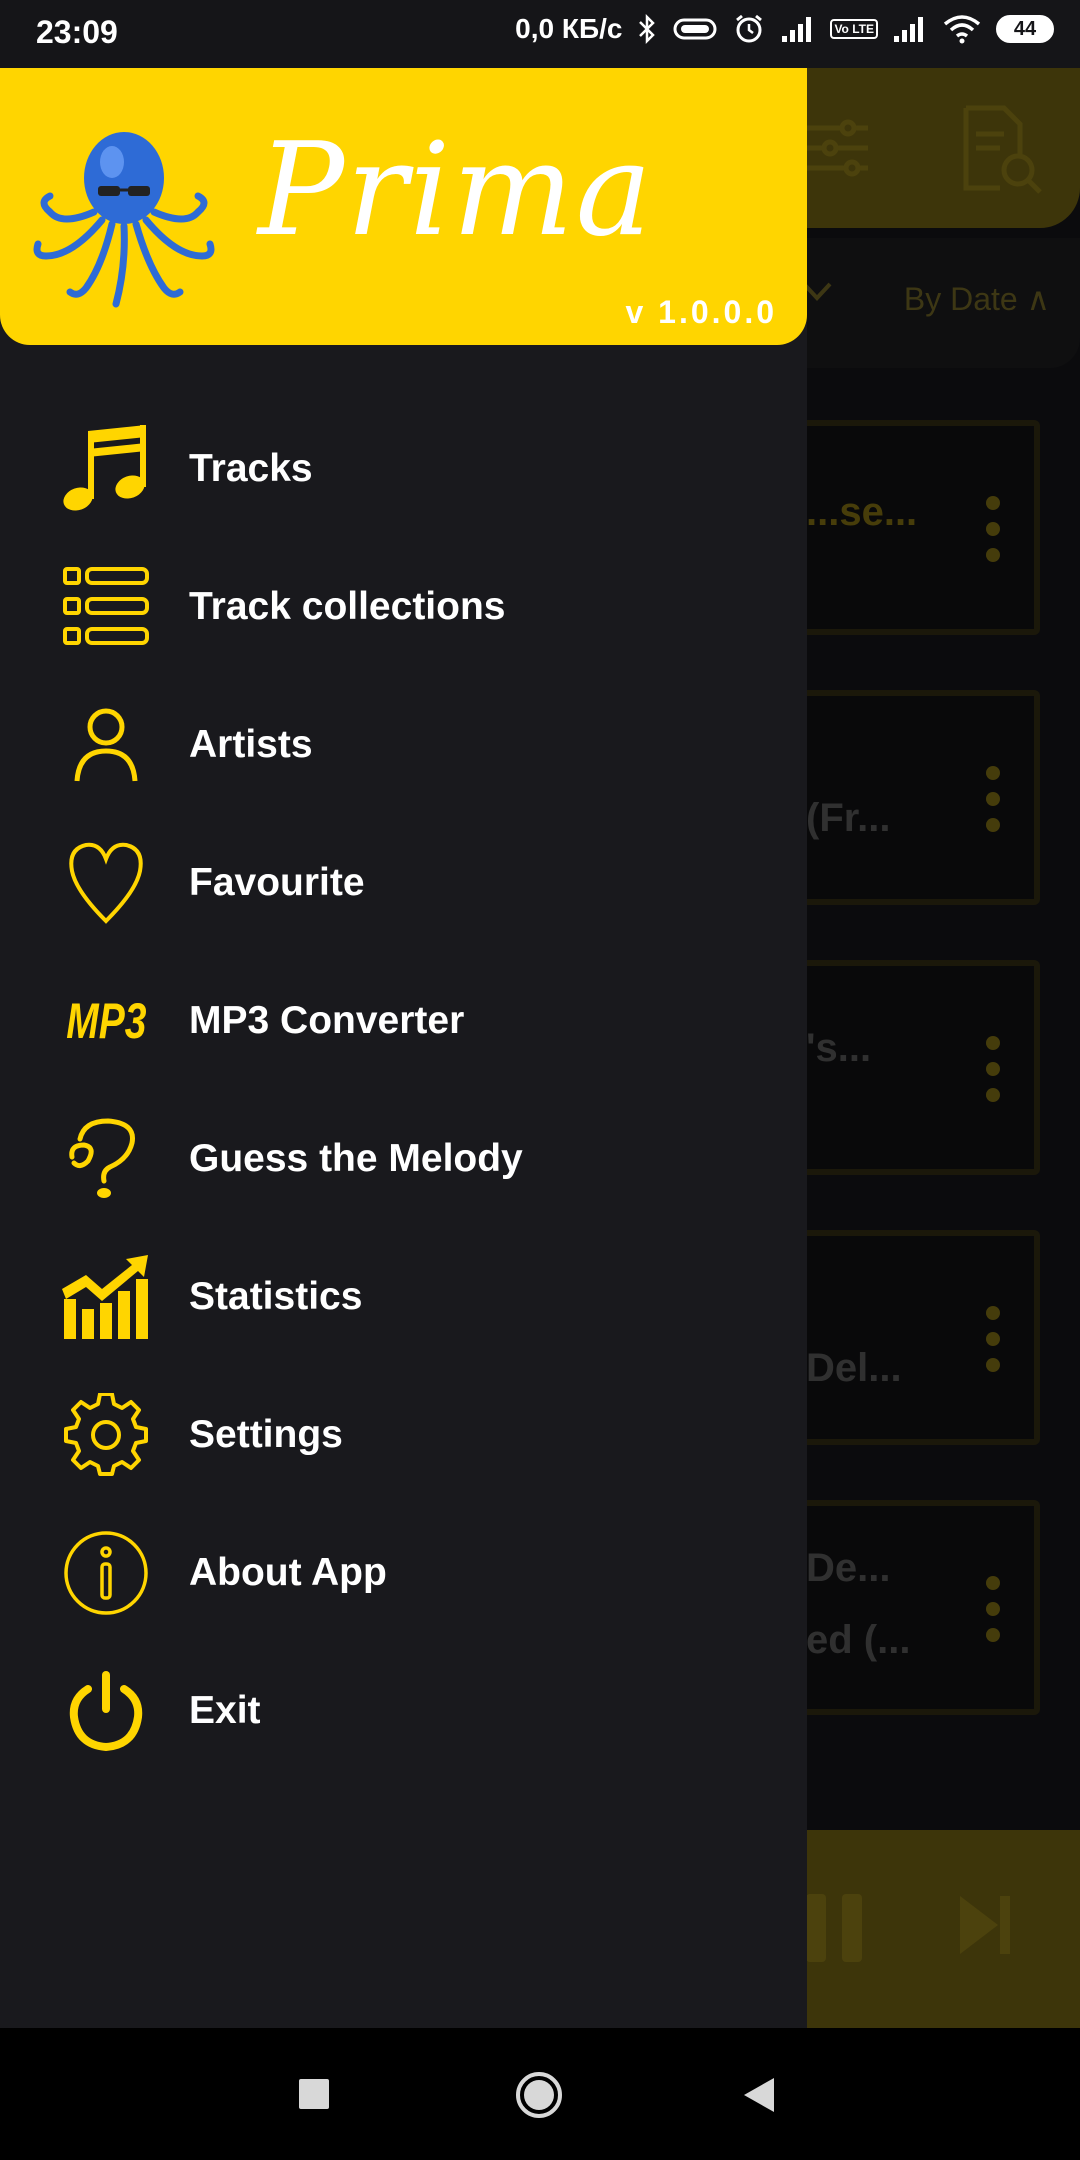 Image resolution: width=1080 pixels, height=2160 pixels. Describe the element at coordinates (403, 1435) in the screenshot. I see `menu-item-settings: Settings` at that location.